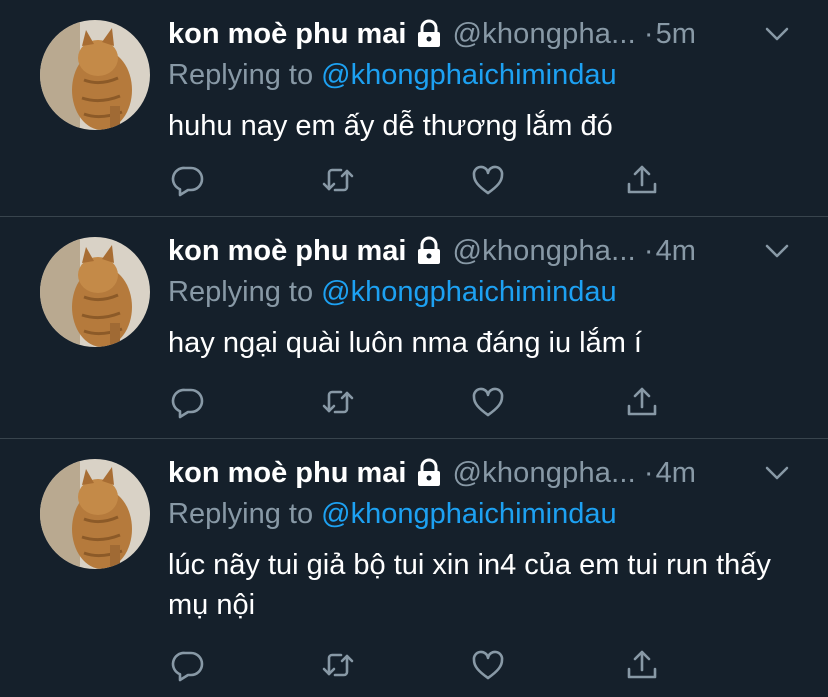 The image size is (828, 697). I want to click on tweet-header: kon moè phu mai @khongpha... · 5m, so click(432, 34).